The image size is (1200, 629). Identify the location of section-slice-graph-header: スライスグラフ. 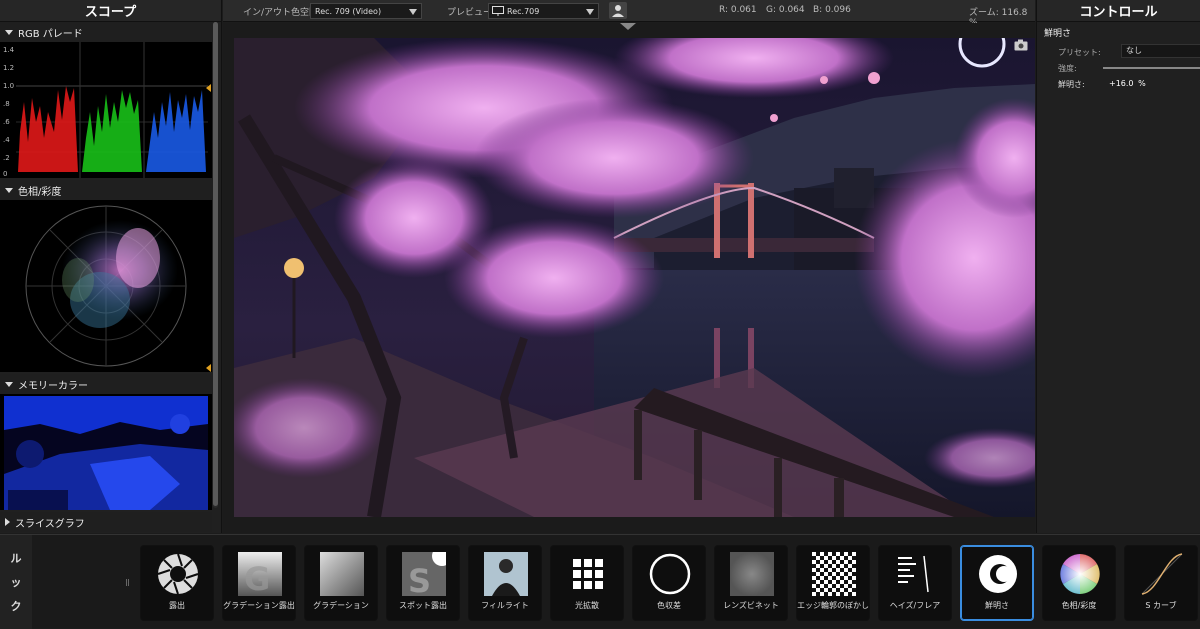
(106, 522).